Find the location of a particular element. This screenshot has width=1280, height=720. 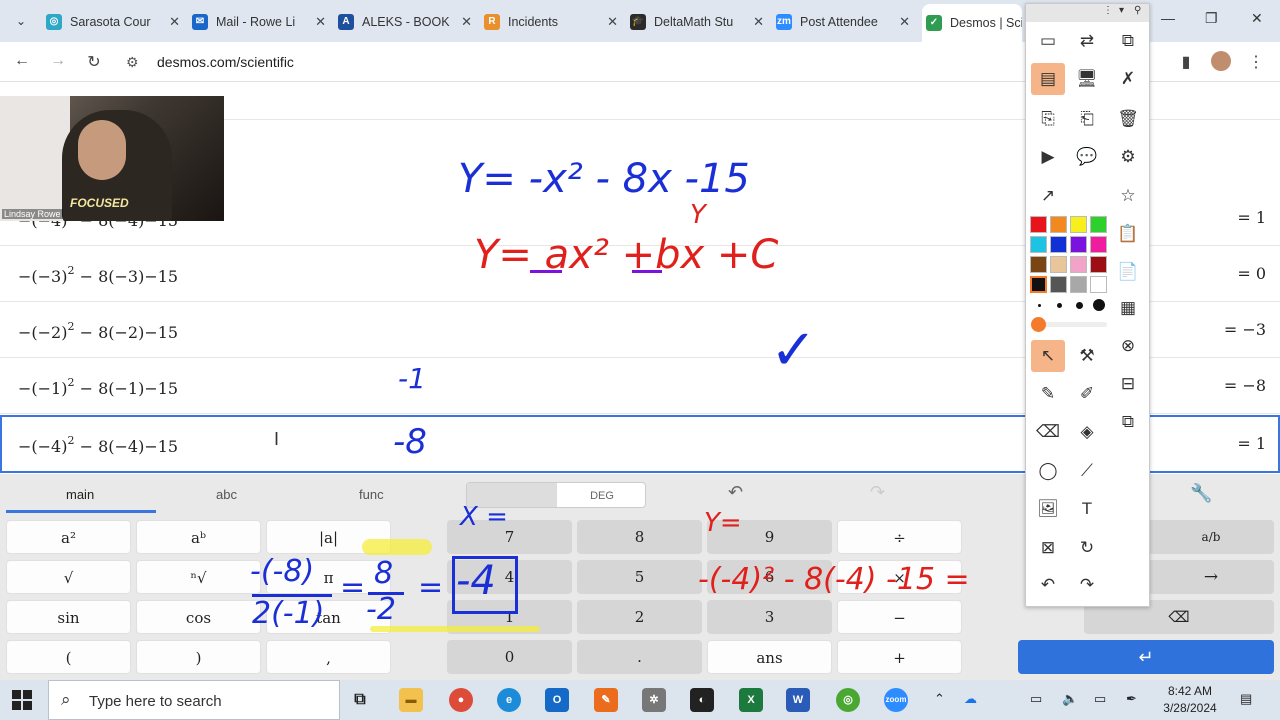

keypad-key: tan is located at coordinates (328, 617).